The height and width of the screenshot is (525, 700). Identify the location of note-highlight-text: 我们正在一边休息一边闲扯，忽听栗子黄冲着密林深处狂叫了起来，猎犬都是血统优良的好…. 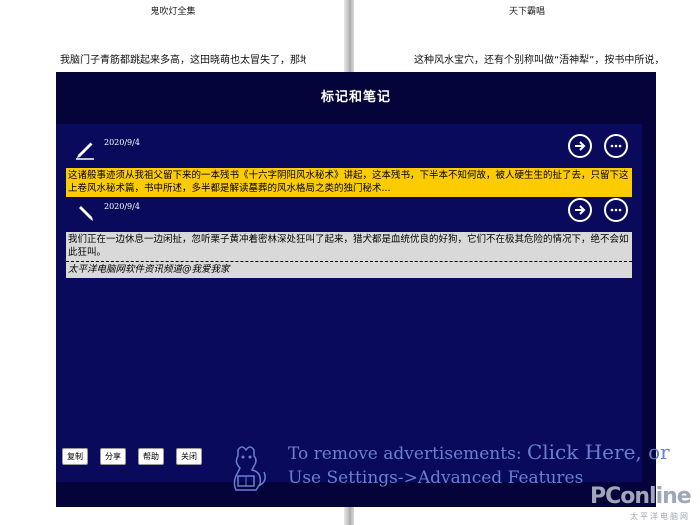
(349, 246).